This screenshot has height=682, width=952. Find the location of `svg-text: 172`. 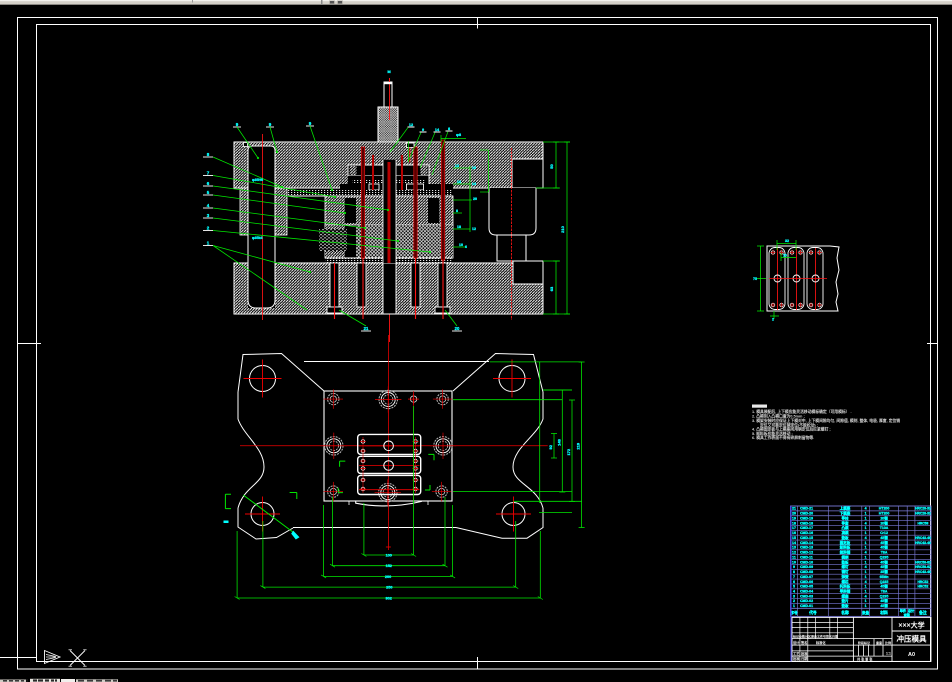

svg-text: 172 is located at coordinates (568, 451).